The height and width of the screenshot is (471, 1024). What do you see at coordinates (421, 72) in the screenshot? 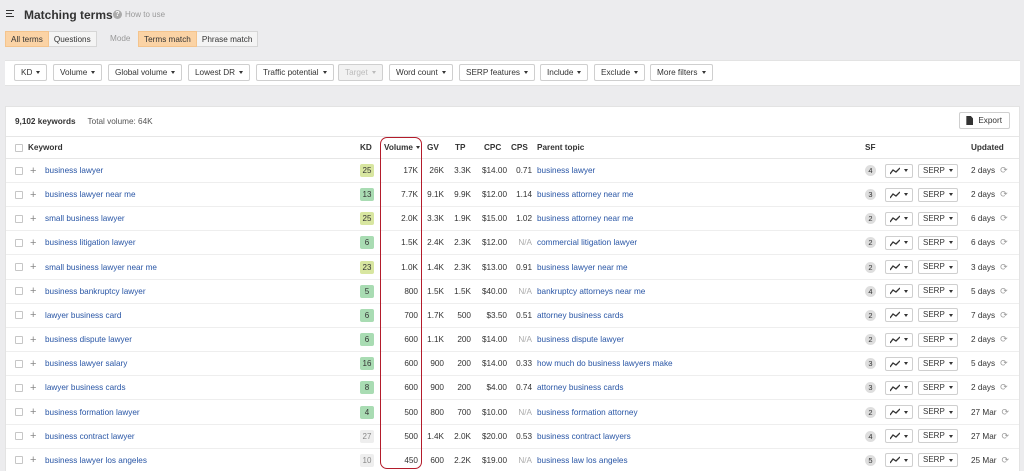
I see `filter-word-count: Word count` at bounding box center [421, 72].